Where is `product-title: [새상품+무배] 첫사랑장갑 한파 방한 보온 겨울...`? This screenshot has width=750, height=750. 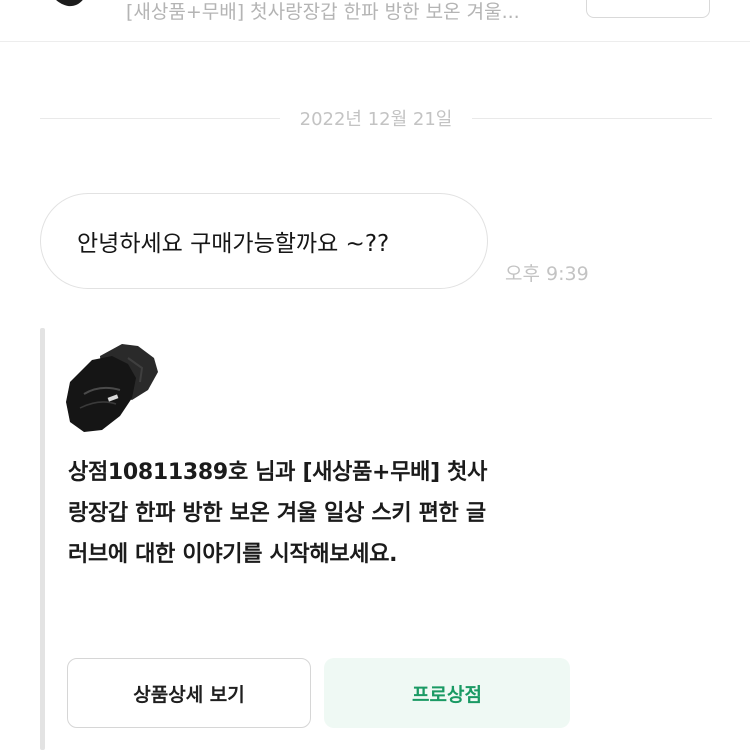
product-title: [새상품+무배] 첫사랑장갑 한파 방한 보온 겨울... is located at coordinates (351, 13).